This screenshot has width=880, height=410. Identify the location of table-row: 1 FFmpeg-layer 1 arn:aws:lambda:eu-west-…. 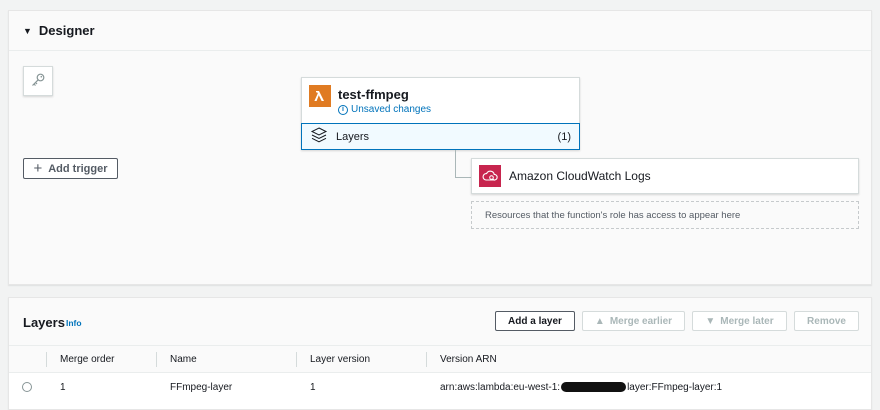
(440, 387).